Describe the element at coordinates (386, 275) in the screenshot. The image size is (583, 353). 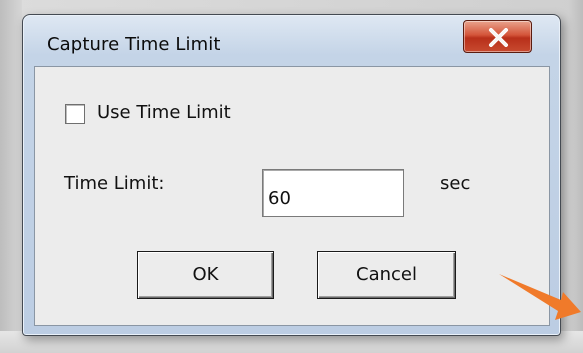
I see `cancel-button: Cancel` at that location.